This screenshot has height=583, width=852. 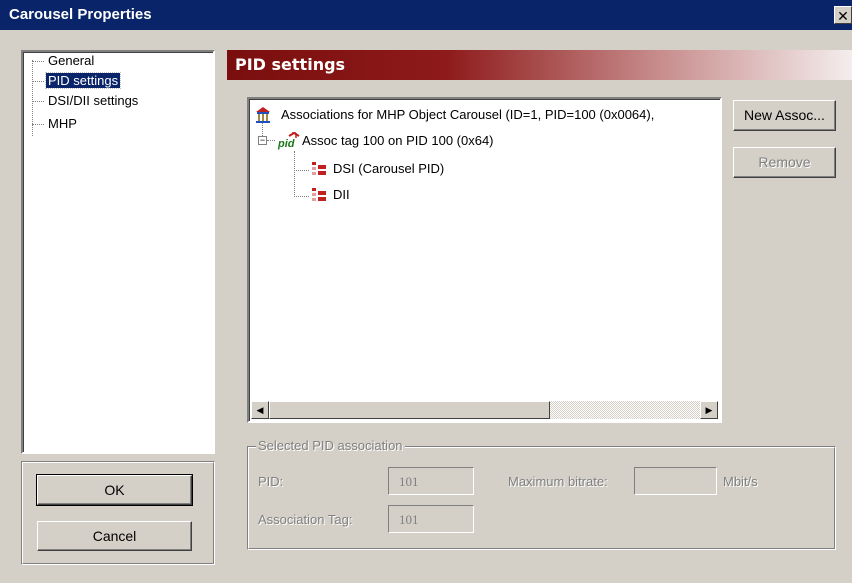 I want to click on assoc-tag-label: Association Tag:, so click(x=305, y=519).